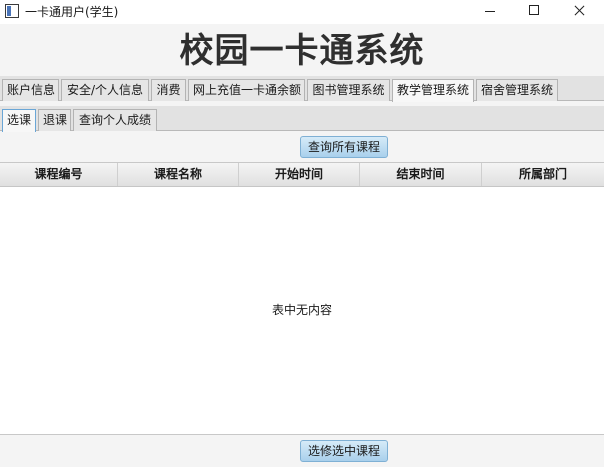 This screenshot has width=606, height=467. Describe the element at coordinates (348, 90) in the screenshot. I see `tab-library-system: 图书管理系统` at that location.